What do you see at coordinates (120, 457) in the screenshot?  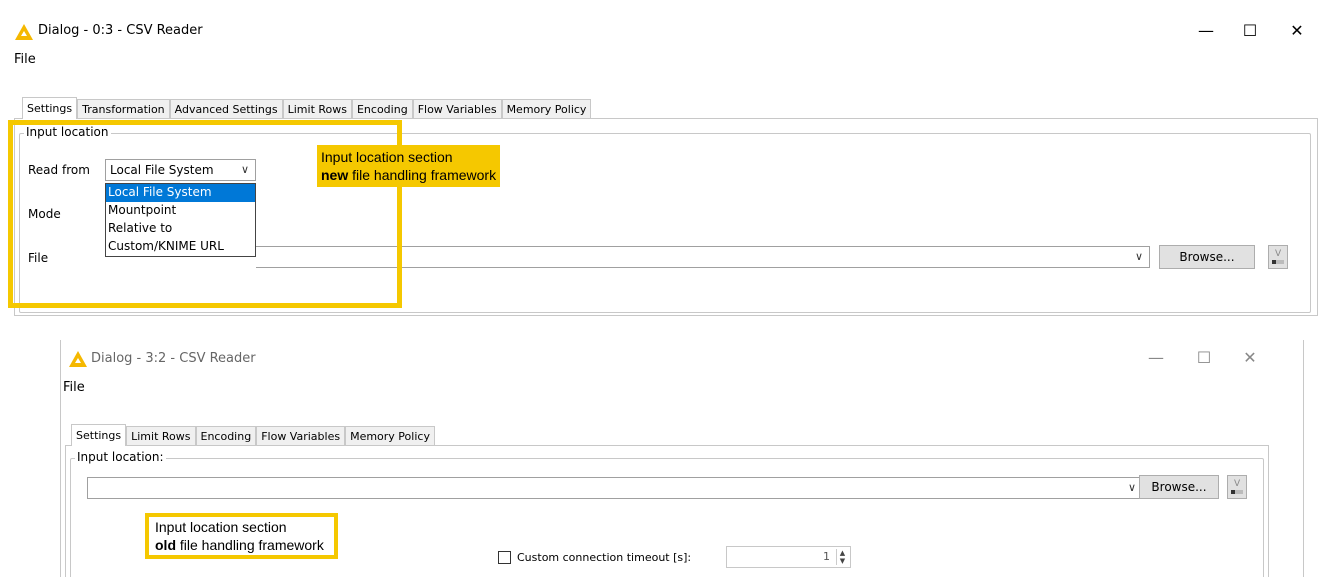 I see `group-title: Input location:` at bounding box center [120, 457].